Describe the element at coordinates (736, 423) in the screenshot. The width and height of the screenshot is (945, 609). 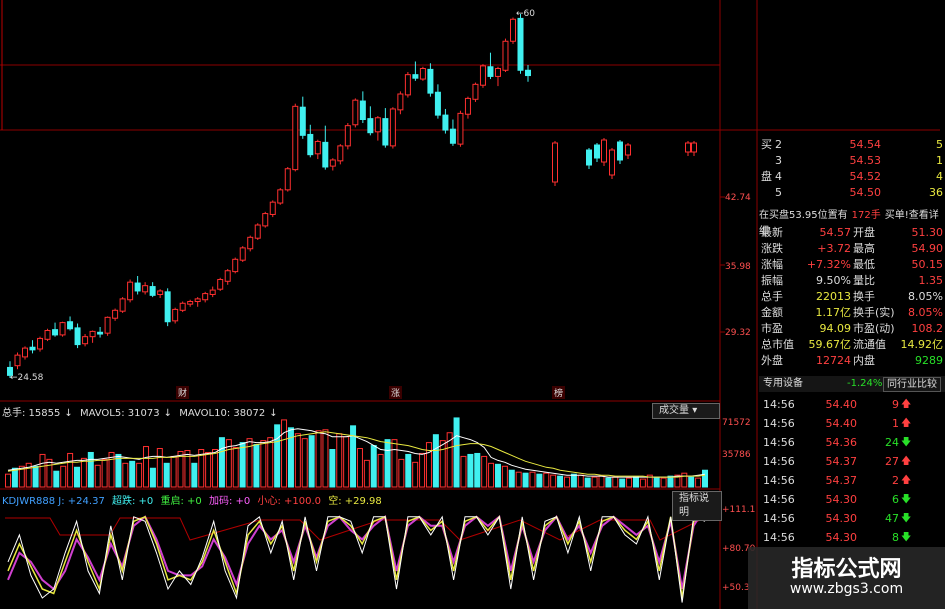
I see `volume-axis-1: 71572` at that location.